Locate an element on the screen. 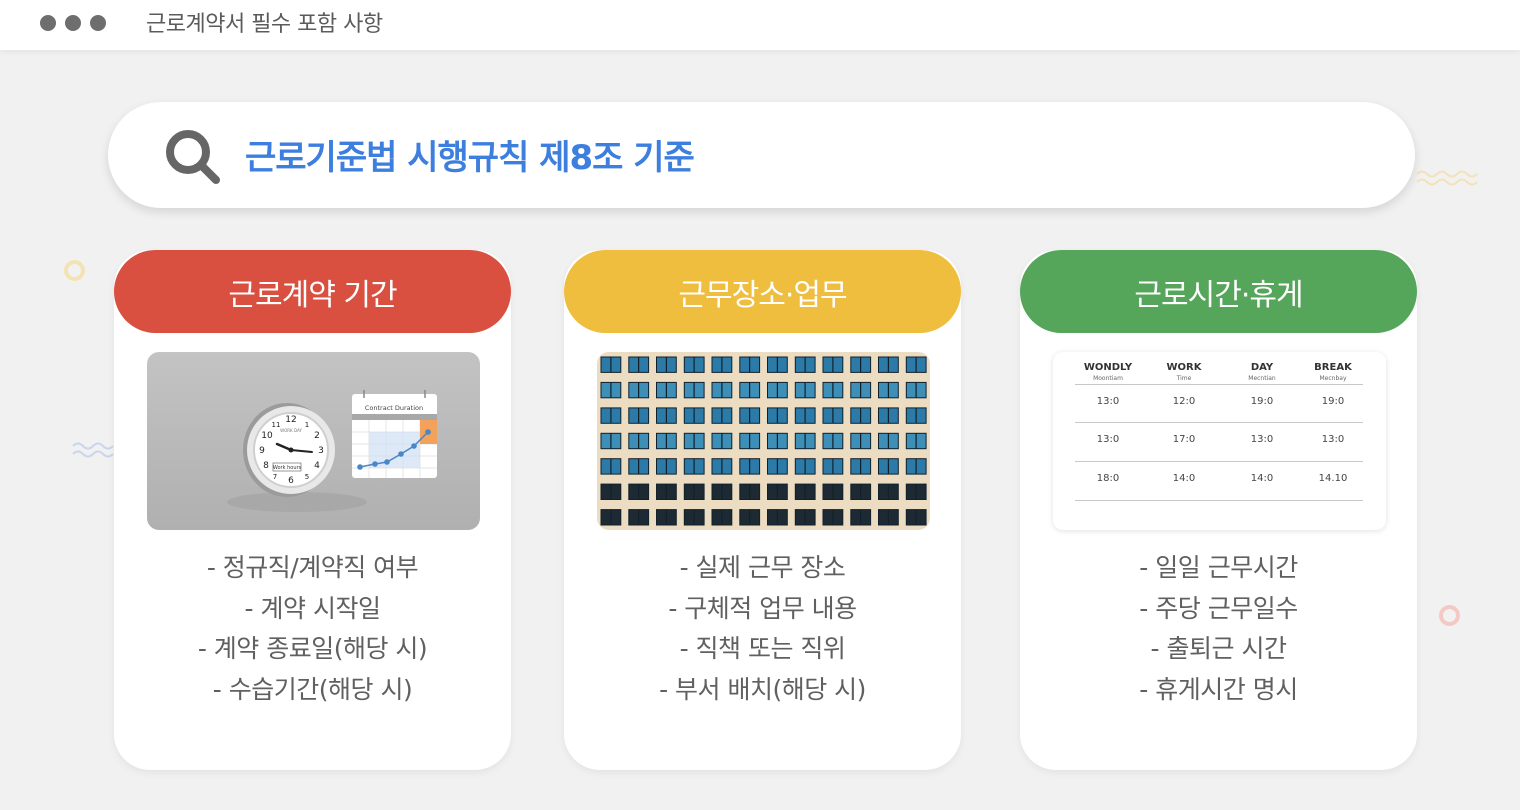 This screenshot has width=1520, height=810. svg-text: 8 is located at coordinates (266, 466).